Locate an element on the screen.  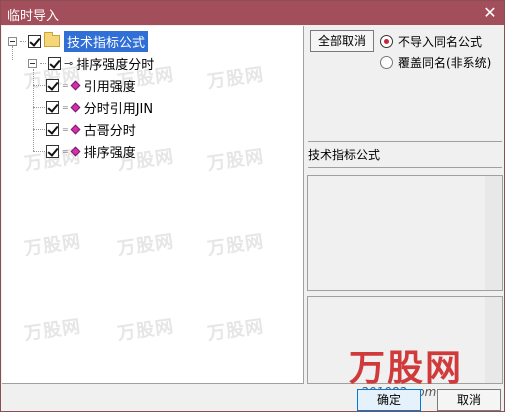
child-checkbox is located at coordinates (54, 63).